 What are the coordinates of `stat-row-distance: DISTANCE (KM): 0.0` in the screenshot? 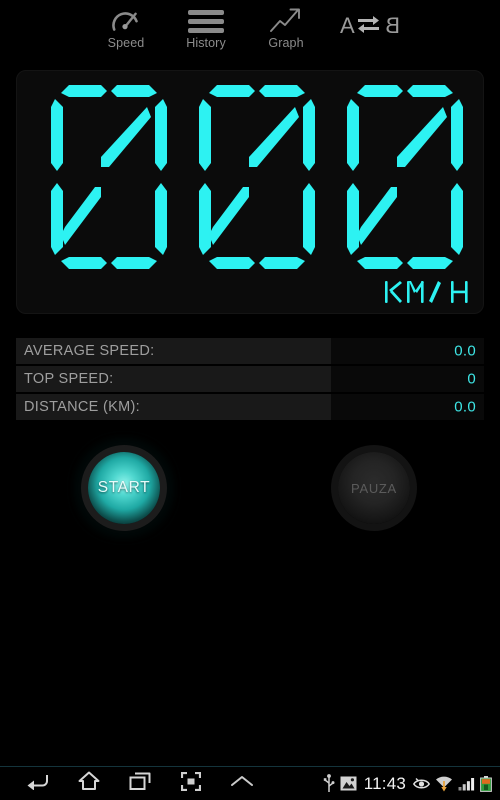 It's located at (250, 407).